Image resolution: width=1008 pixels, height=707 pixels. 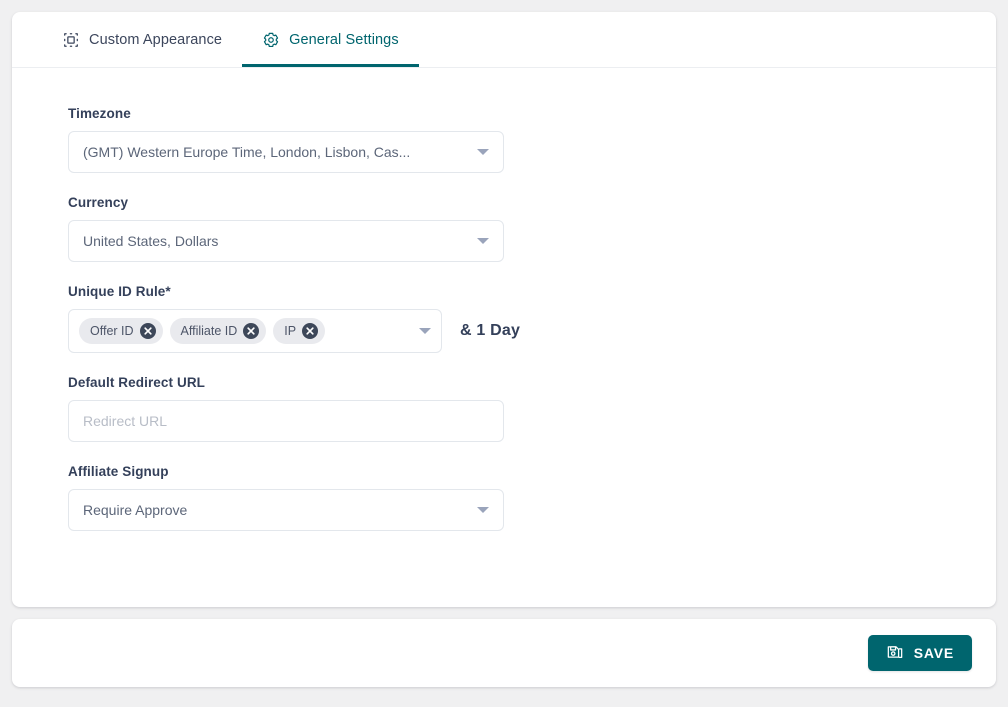 What do you see at coordinates (151, 241) in the screenshot?
I see `currency-value: United States, Dollars` at bounding box center [151, 241].